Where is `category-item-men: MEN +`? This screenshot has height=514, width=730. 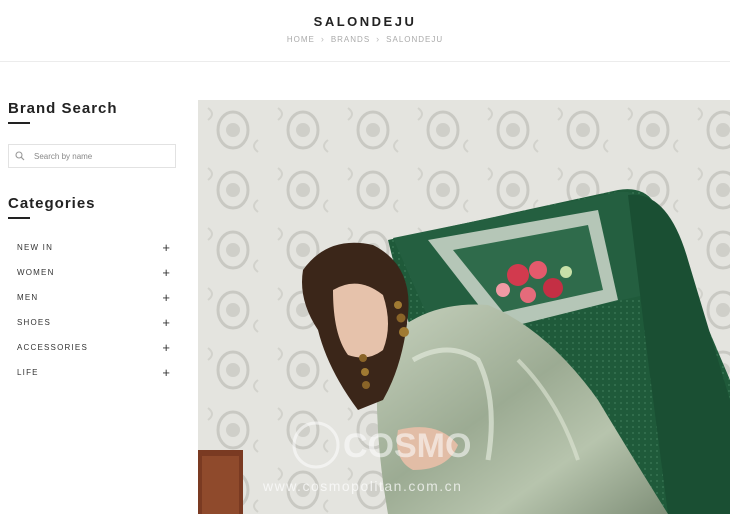
category-item-men: MEN + is located at coordinates (93, 297).